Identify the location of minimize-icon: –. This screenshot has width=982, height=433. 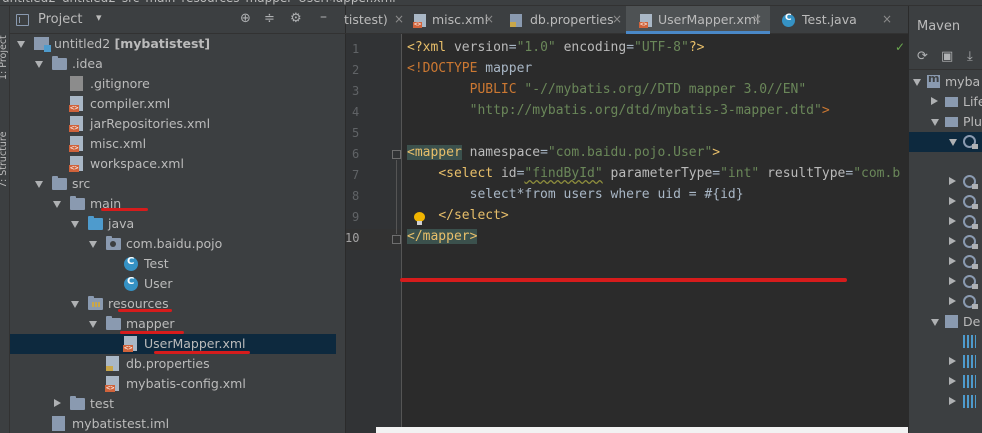
(323, 17).